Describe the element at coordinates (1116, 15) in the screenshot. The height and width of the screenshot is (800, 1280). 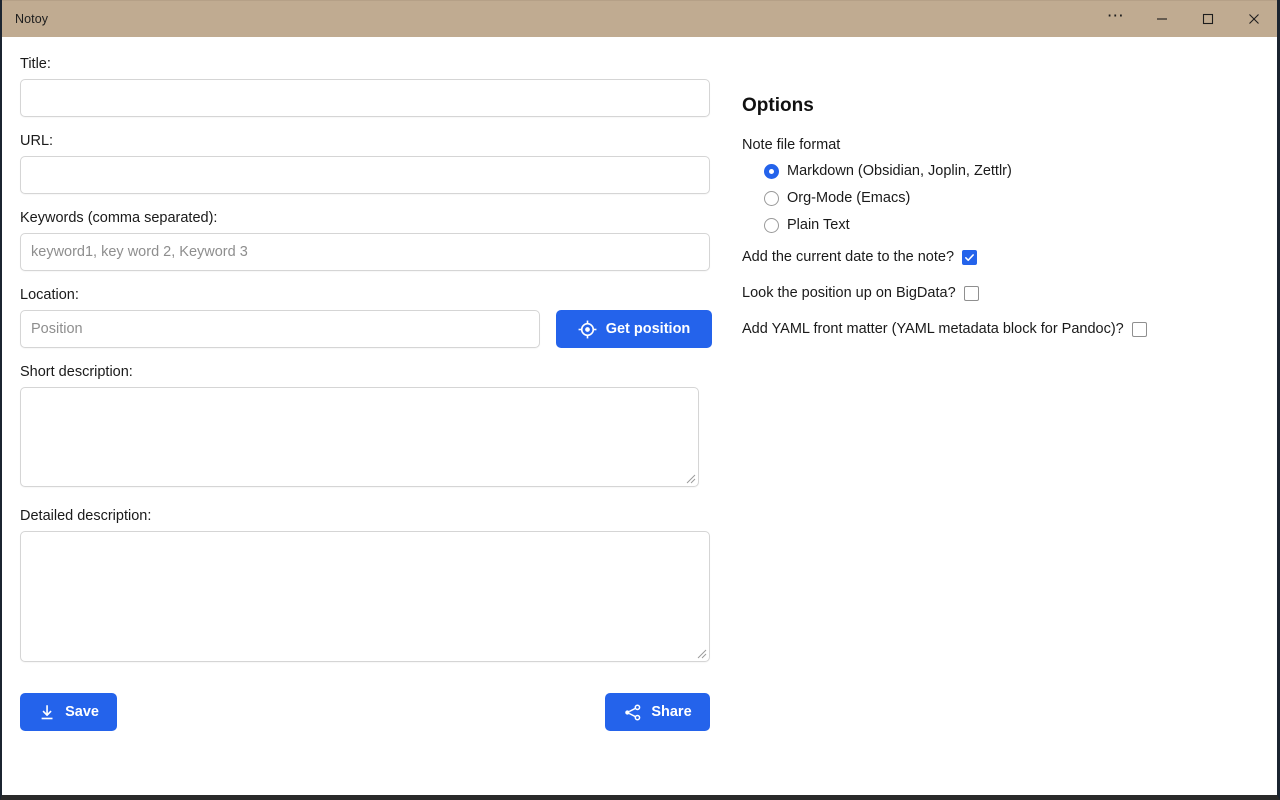
I see `ellipsis-icon: ⋯` at that location.